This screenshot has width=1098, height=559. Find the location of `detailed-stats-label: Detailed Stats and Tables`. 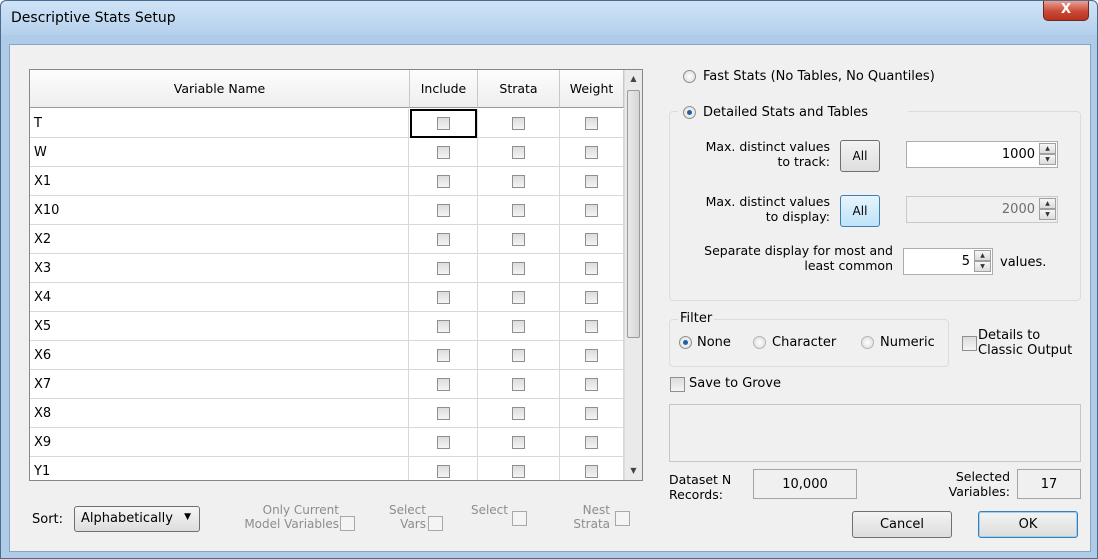

detailed-stats-label: Detailed Stats and Tables is located at coordinates (785, 112).